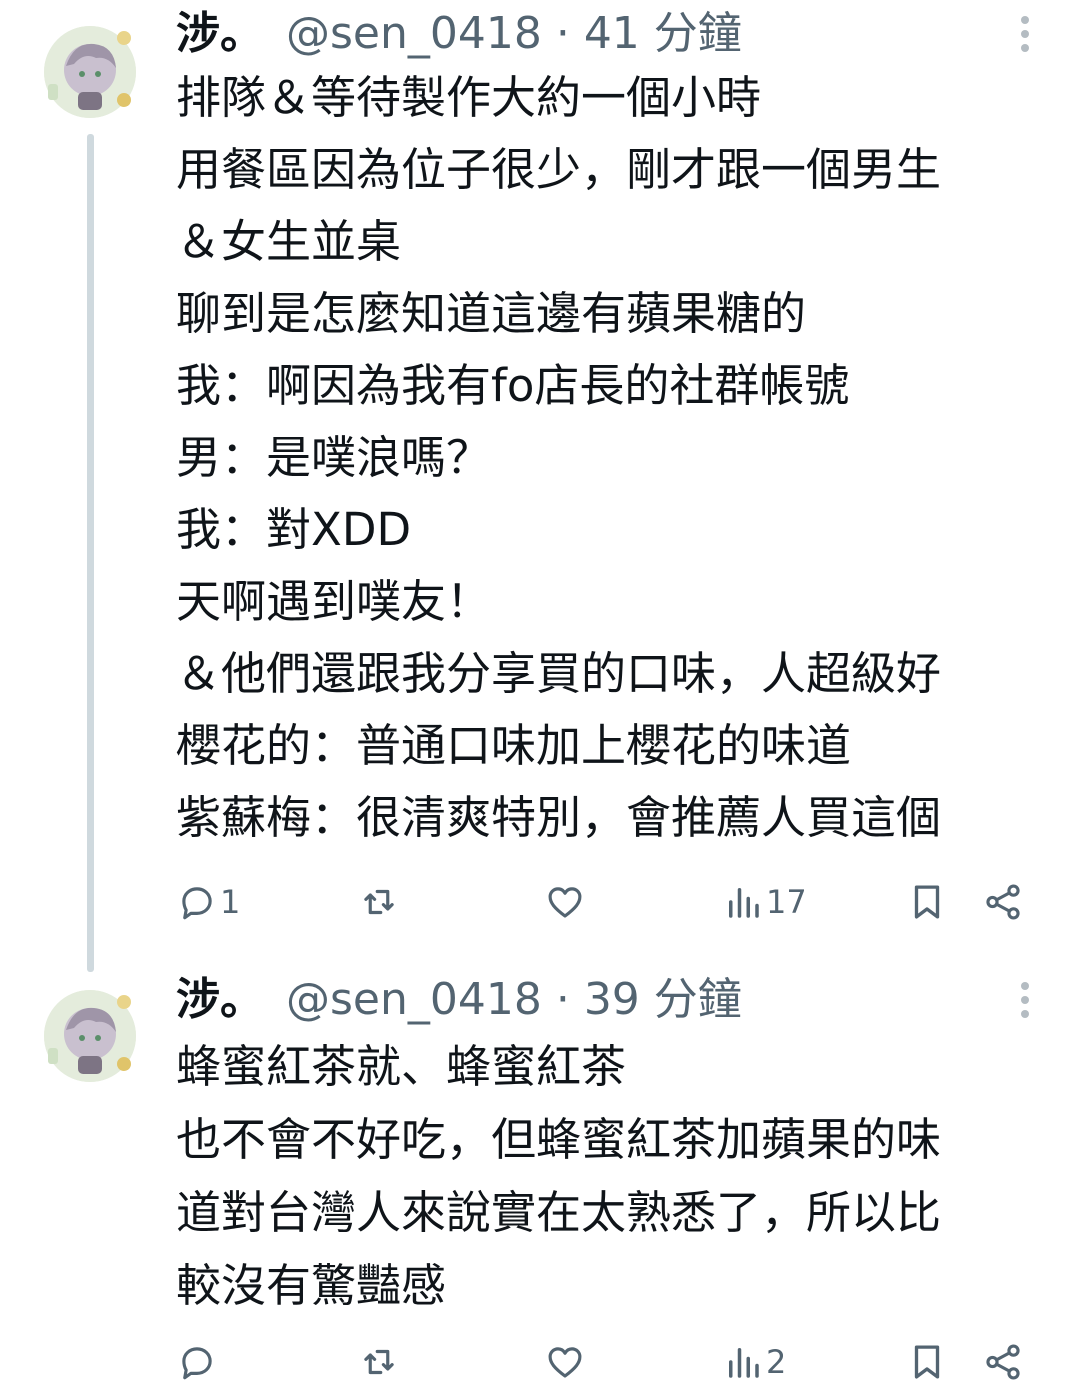  Describe the element at coordinates (513, 385) in the screenshot. I see `tweet-text-line: 我：啊因為我有fo店長的社群帳號` at that location.